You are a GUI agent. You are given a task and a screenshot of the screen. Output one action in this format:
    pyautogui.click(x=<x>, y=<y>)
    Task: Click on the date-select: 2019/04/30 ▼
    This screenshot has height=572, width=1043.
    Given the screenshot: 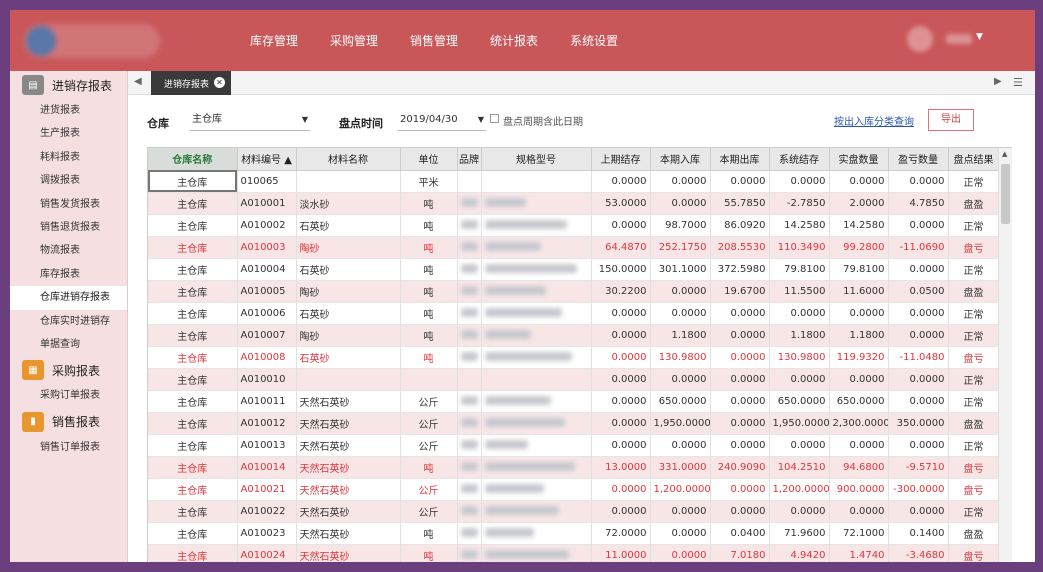 What is the action you would take?
    pyautogui.click(x=442, y=120)
    